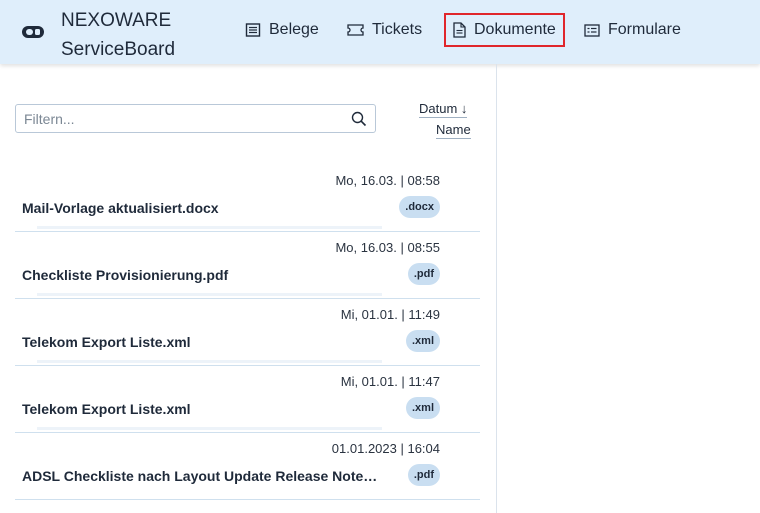 This screenshot has height=513, width=760. Describe the element at coordinates (33, 32) in the screenshot. I see `logo-icon` at that location.